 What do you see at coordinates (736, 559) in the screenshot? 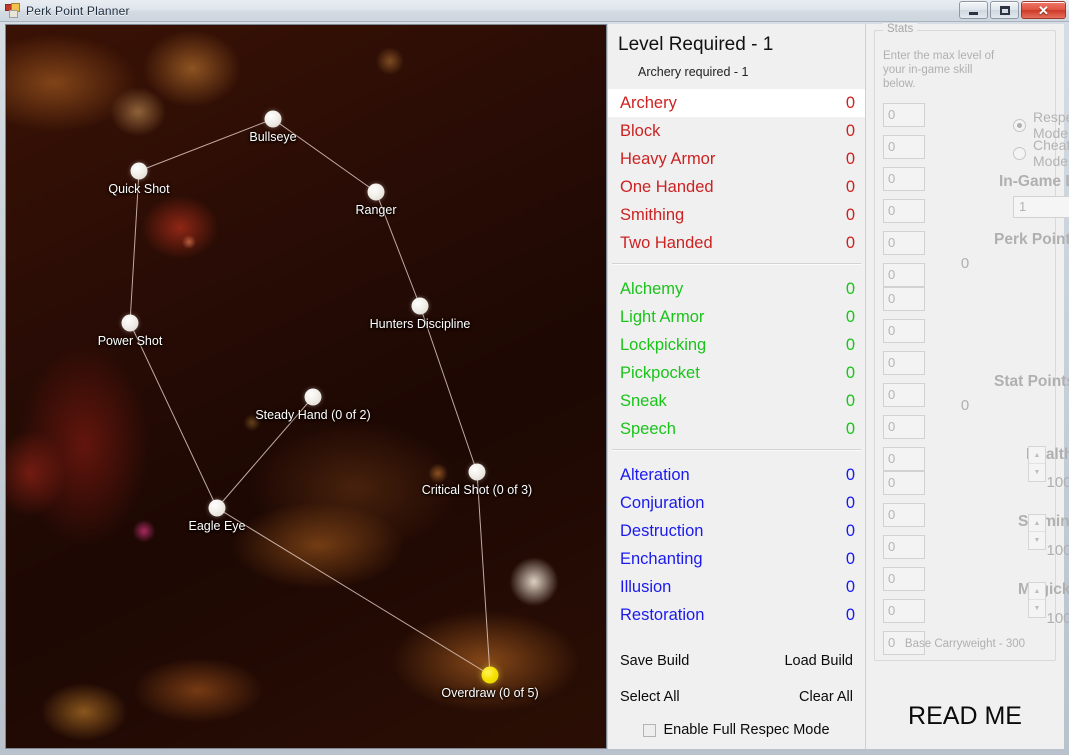
I see `skill-row-enchanting: Enchanting 0` at bounding box center [736, 559].